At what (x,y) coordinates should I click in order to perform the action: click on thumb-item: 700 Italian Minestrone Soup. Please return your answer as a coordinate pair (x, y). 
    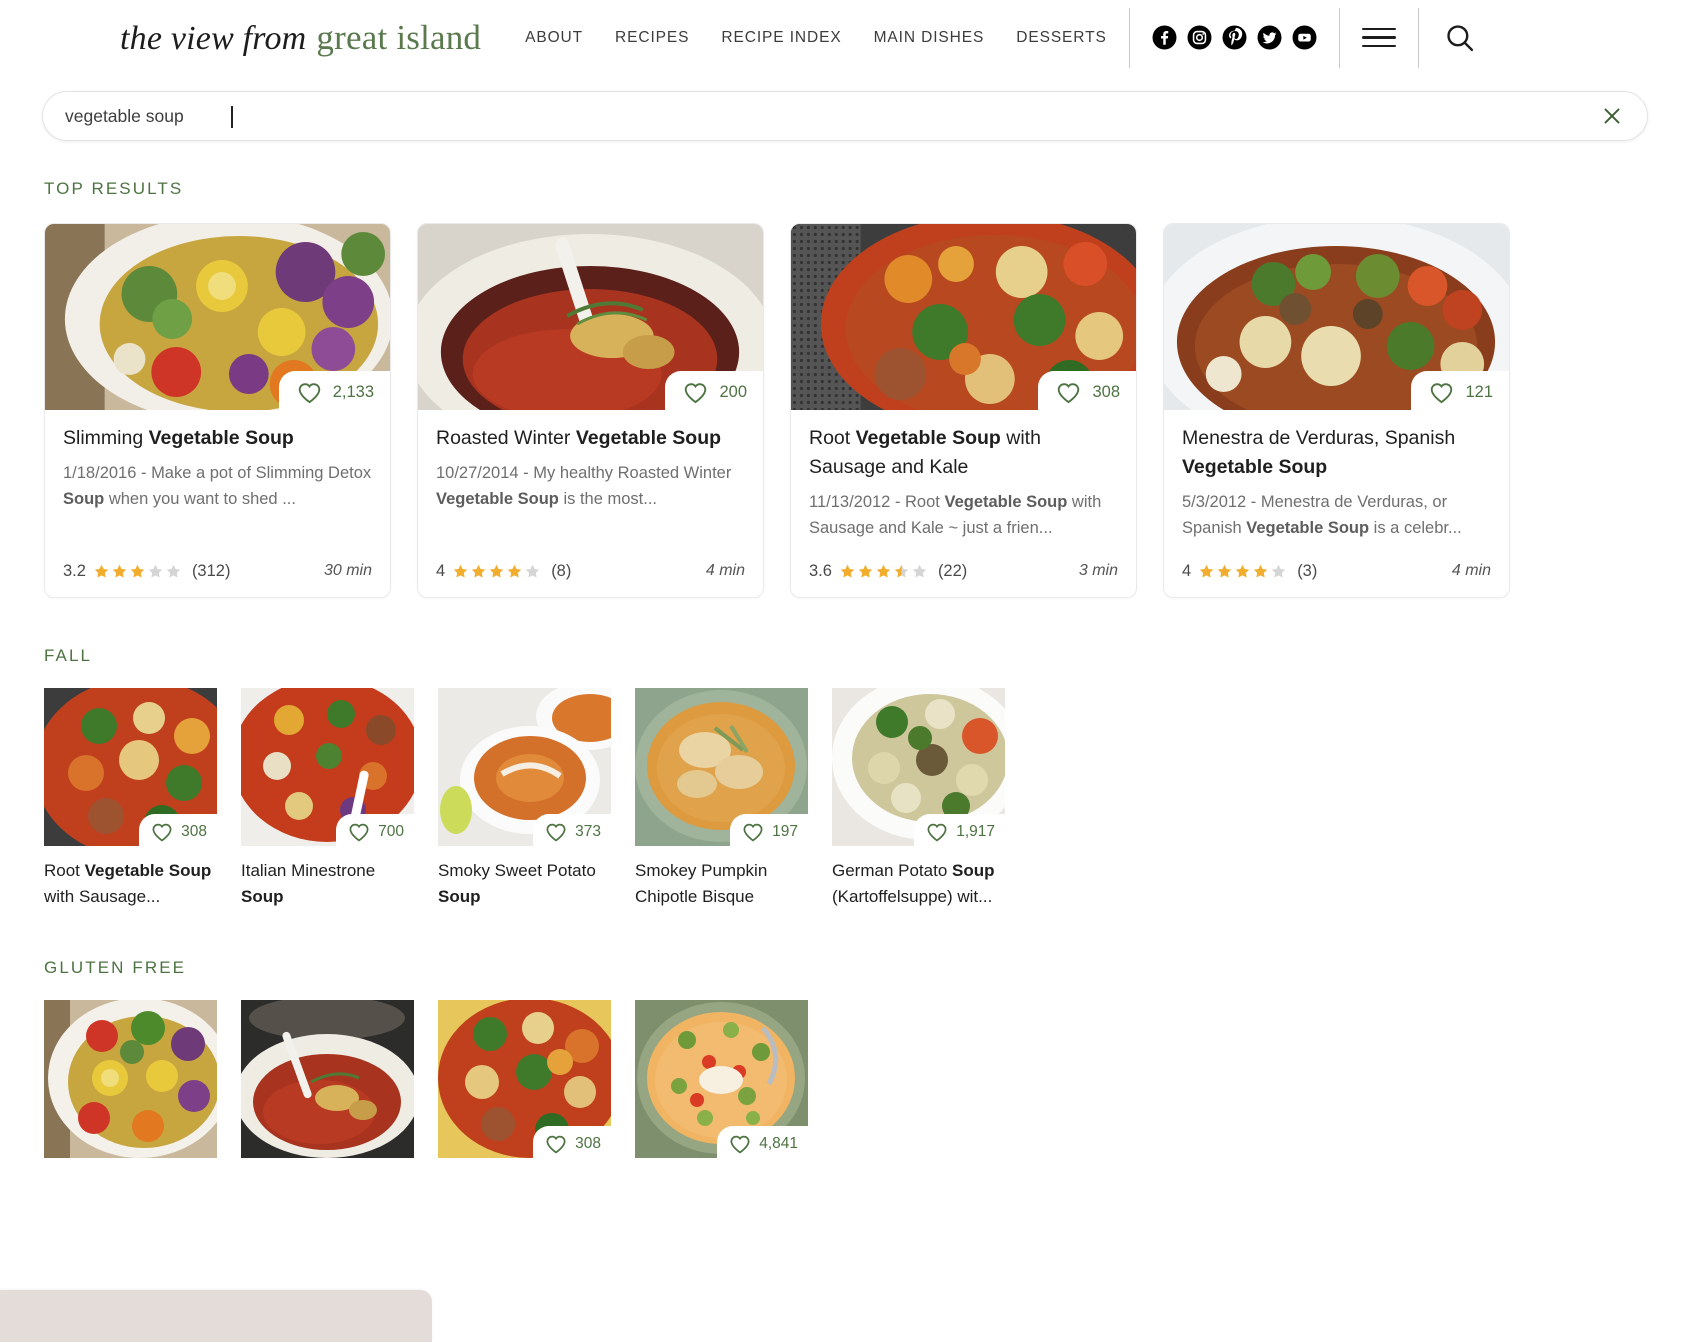
    Looking at the image, I should click on (327, 799).